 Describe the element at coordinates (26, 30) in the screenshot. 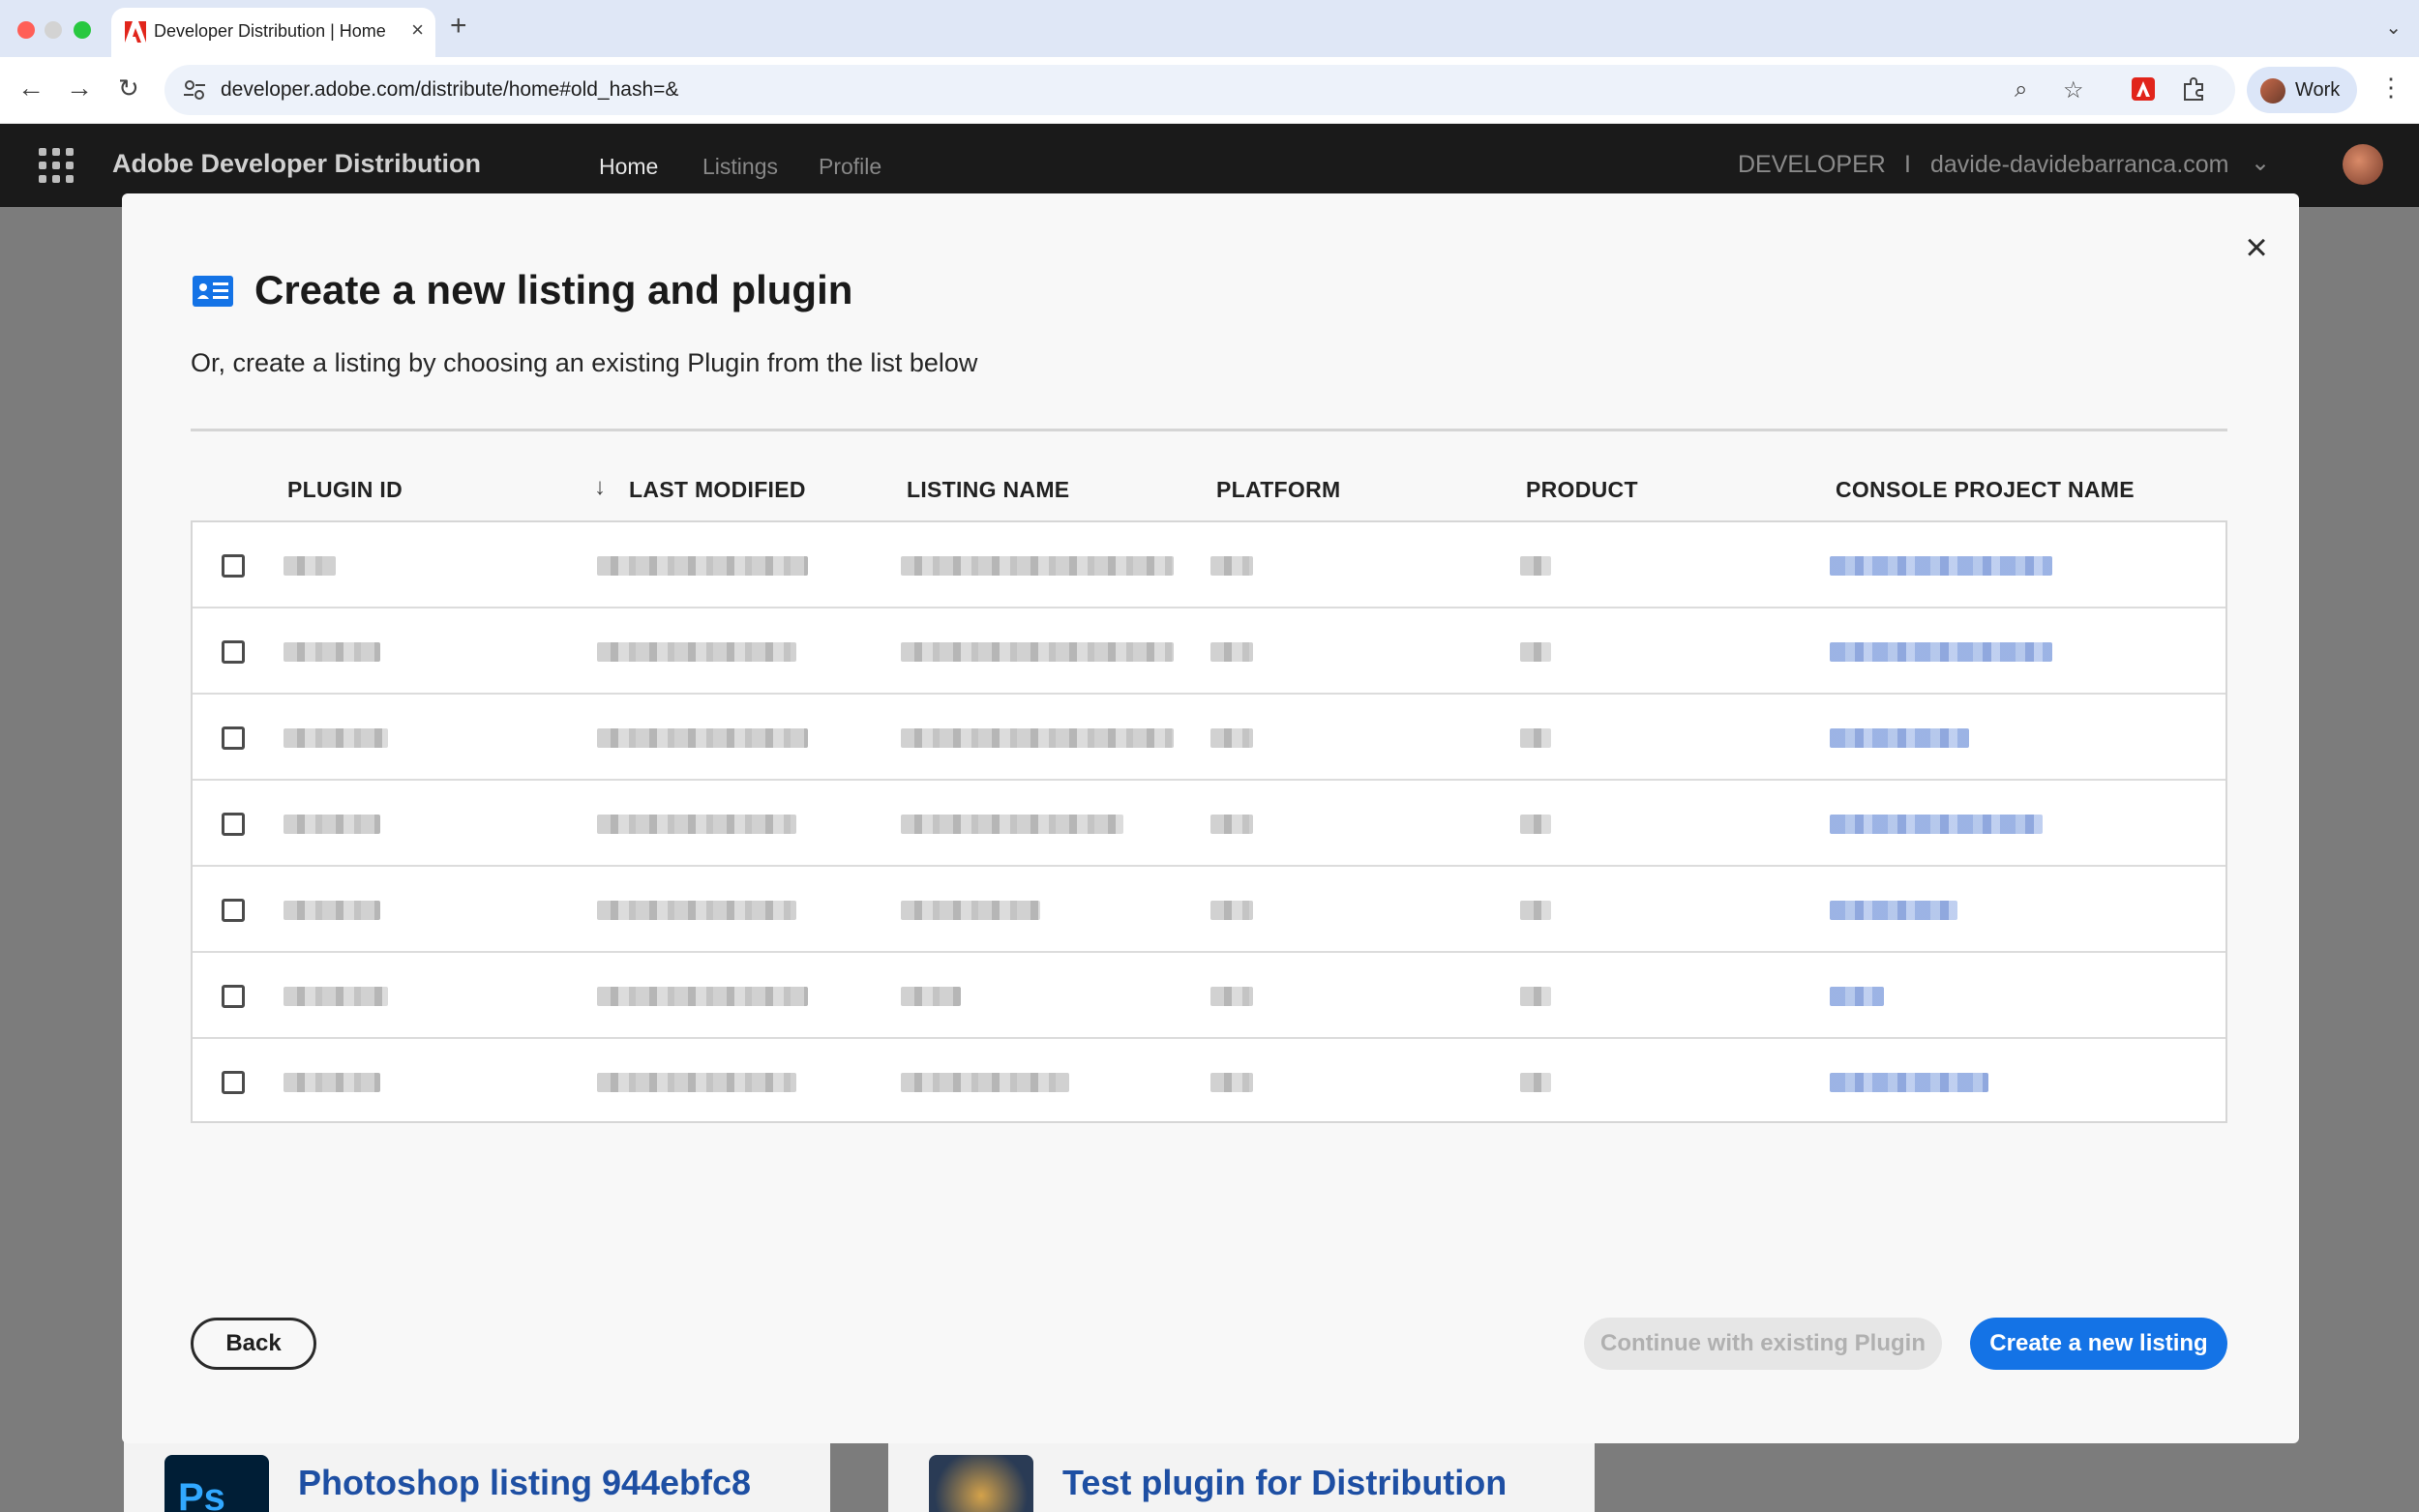

I see `close-window-button` at that location.